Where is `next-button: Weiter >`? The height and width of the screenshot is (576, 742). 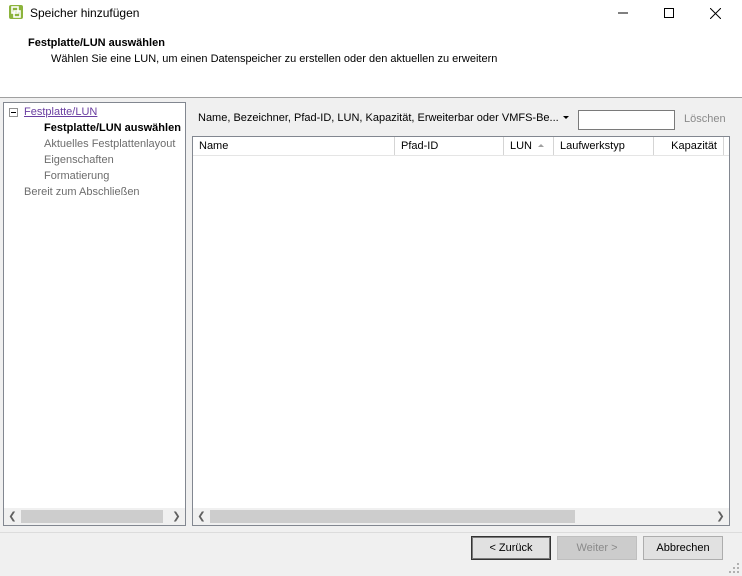 next-button: Weiter > is located at coordinates (597, 548).